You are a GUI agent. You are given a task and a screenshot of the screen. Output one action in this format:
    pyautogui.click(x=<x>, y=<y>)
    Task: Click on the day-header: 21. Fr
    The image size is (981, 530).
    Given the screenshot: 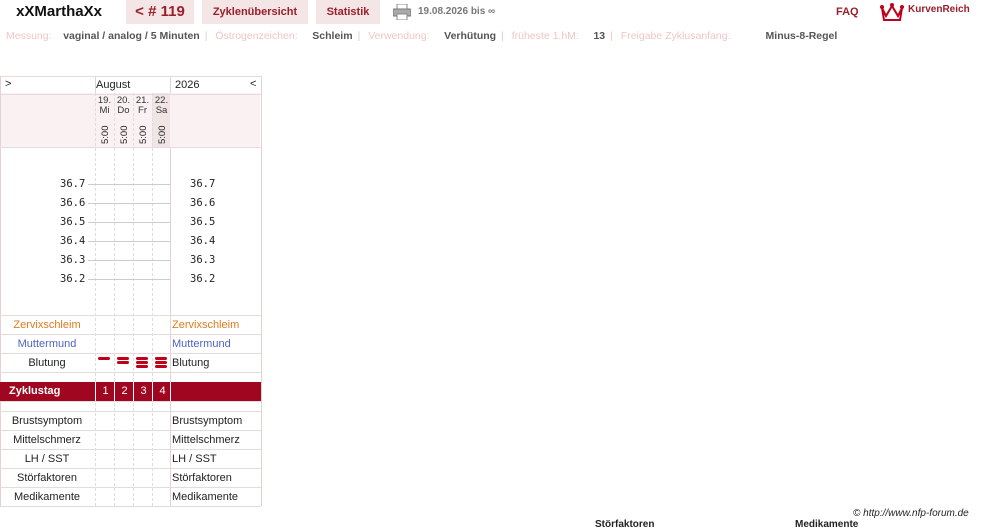 What is the action you would take?
    pyautogui.click(x=142, y=106)
    